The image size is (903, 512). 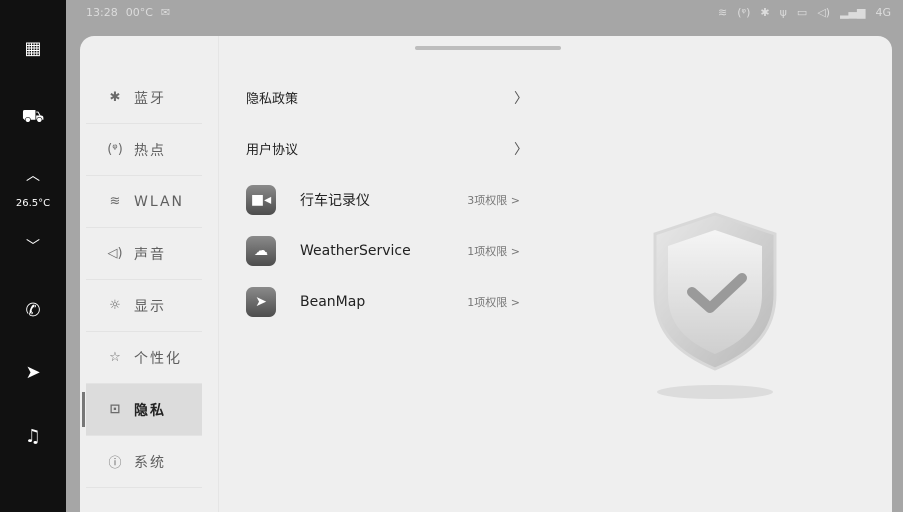 I want to click on menu-item-privacy: ⊡ 隐私, so click(x=142, y=410).